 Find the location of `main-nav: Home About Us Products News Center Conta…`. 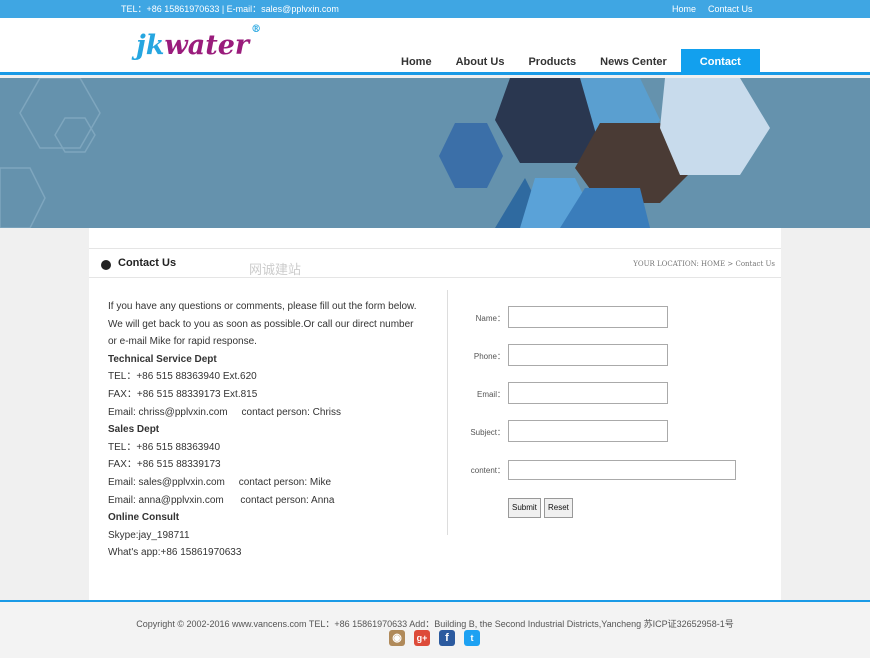

main-nav: Home About Us Products News Center Conta… is located at coordinates (574, 71).